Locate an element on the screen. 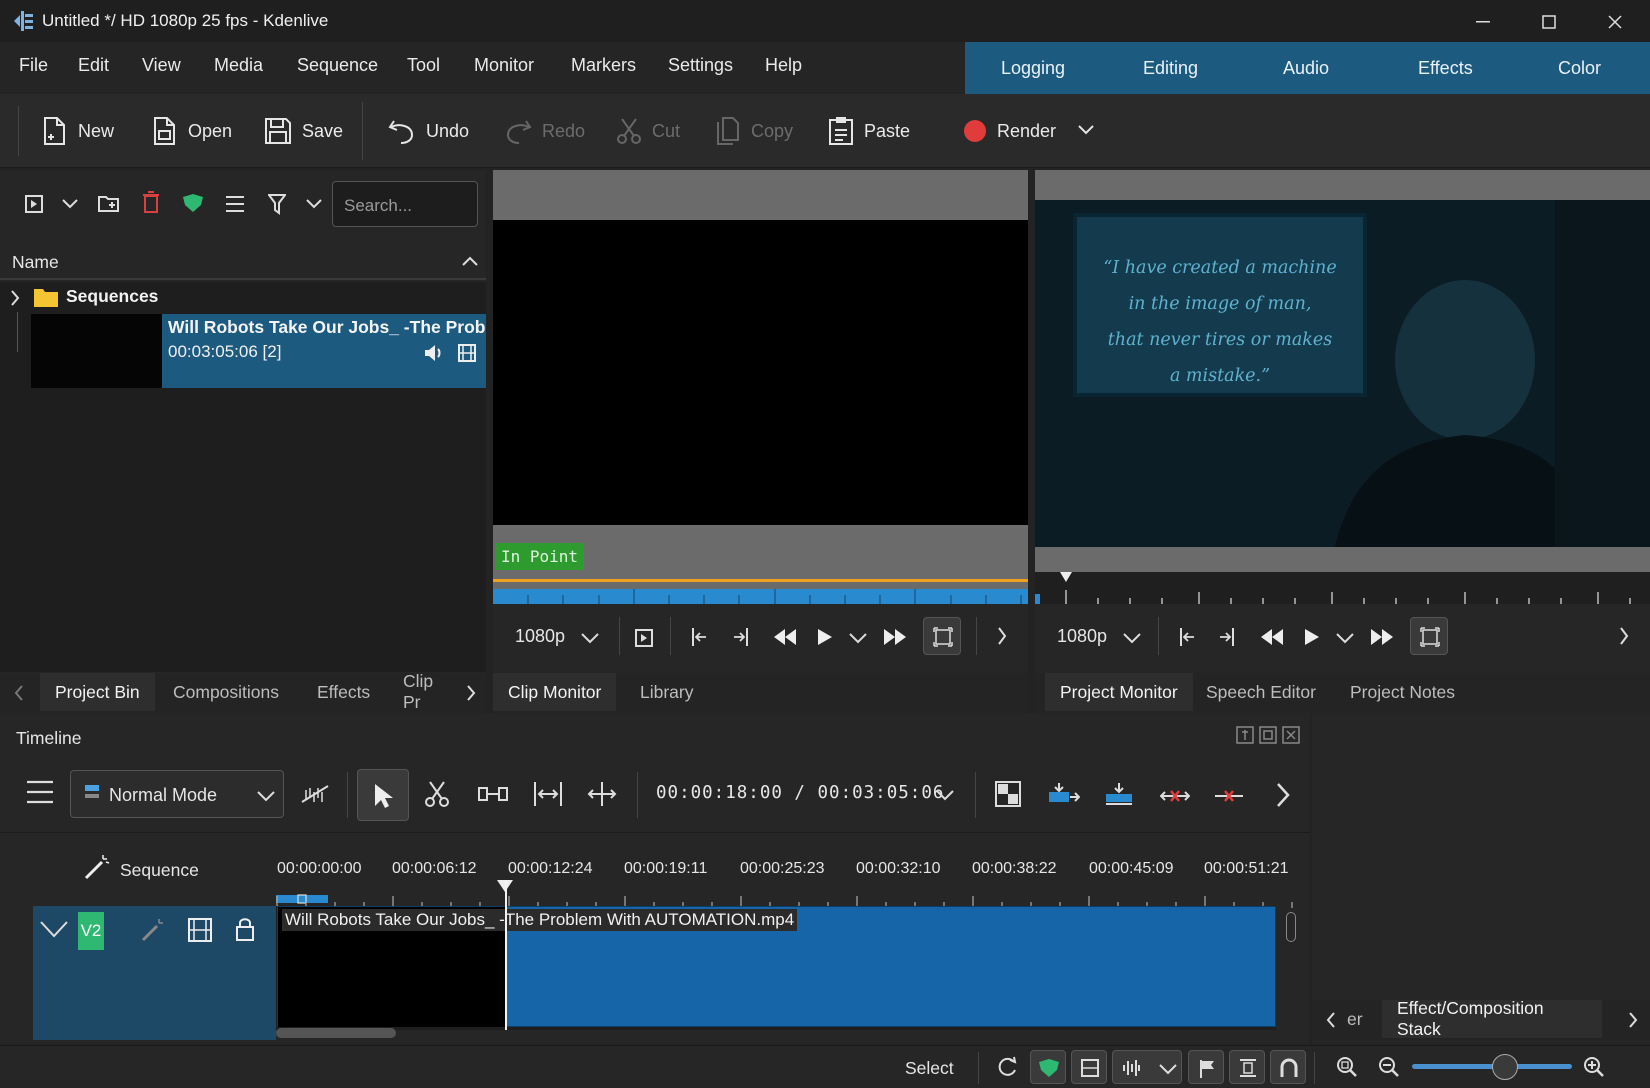  track-header-v2: V2 is located at coordinates (154, 973).